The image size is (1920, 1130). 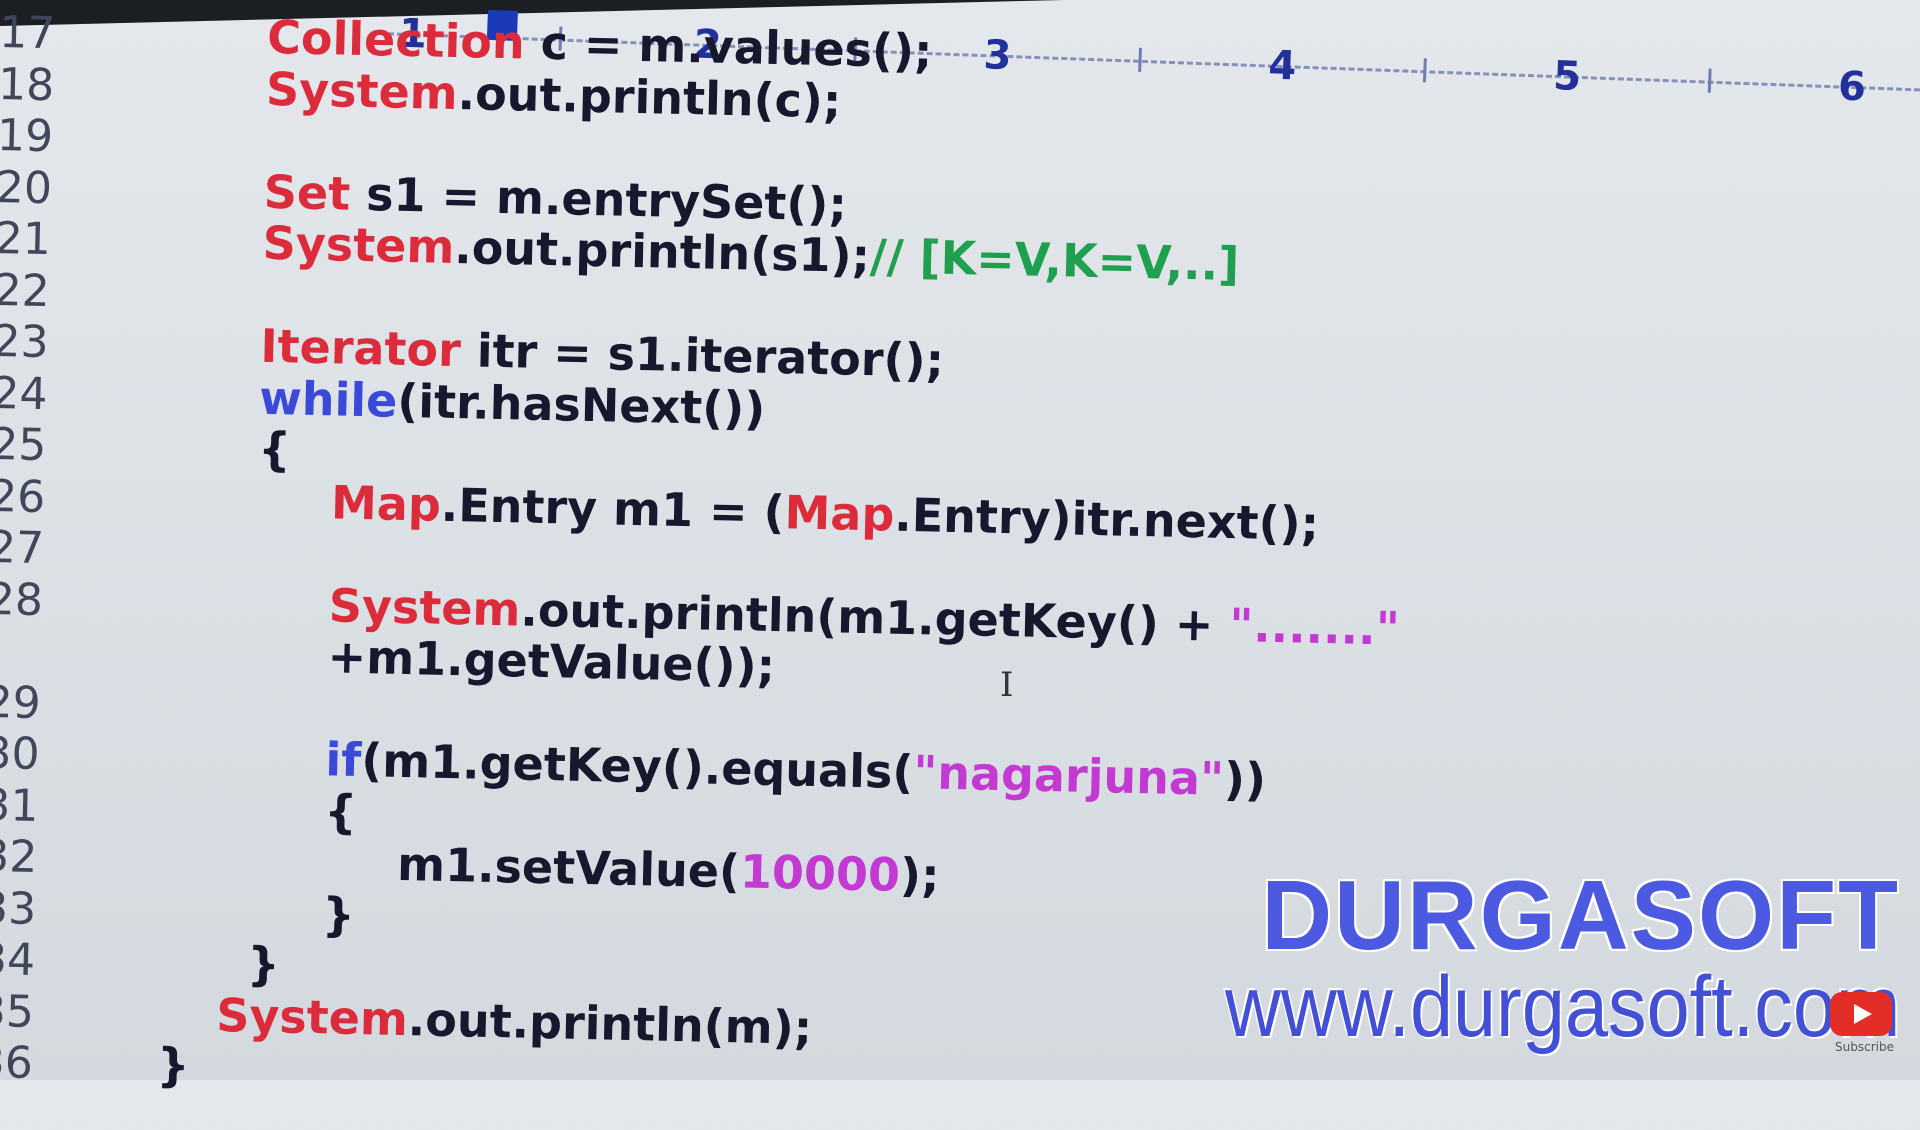 What do you see at coordinates (396, 39) in the screenshot?
I see `keyword-token: Collection` at bounding box center [396, 39].